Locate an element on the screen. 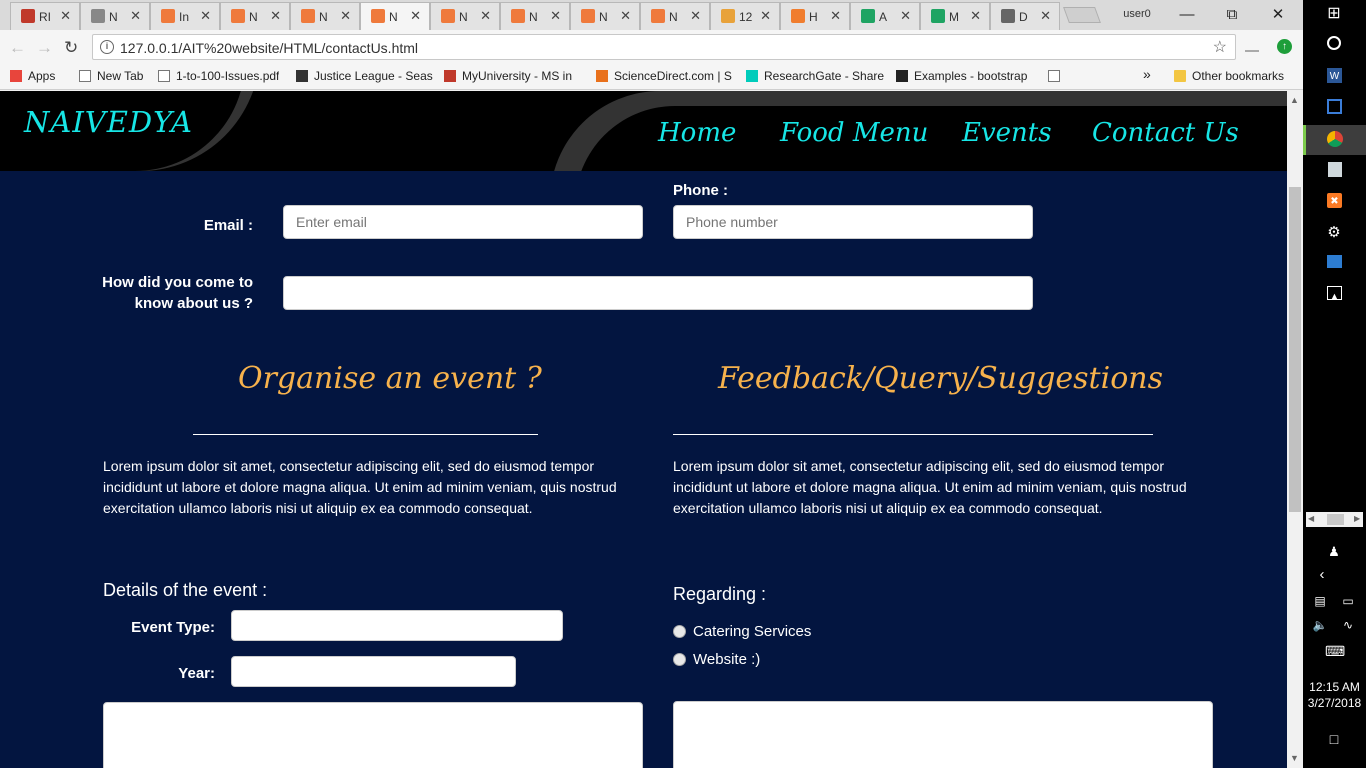 Image resolution: width=1366 pixels, height=768 pixels. tray-app-icon: ▤ is located at coordinates (1320, 601).